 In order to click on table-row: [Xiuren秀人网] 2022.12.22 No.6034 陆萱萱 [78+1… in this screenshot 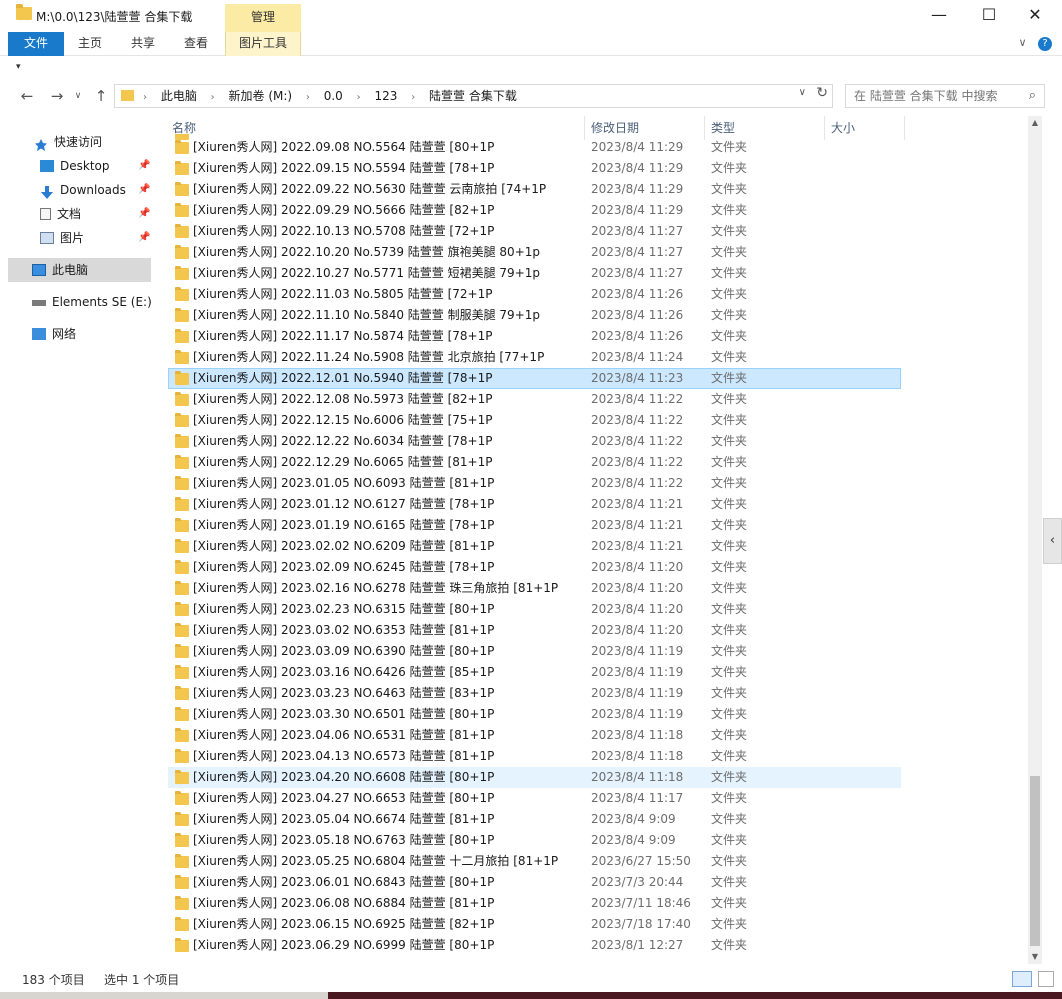, I will do `click(593, 441)`.